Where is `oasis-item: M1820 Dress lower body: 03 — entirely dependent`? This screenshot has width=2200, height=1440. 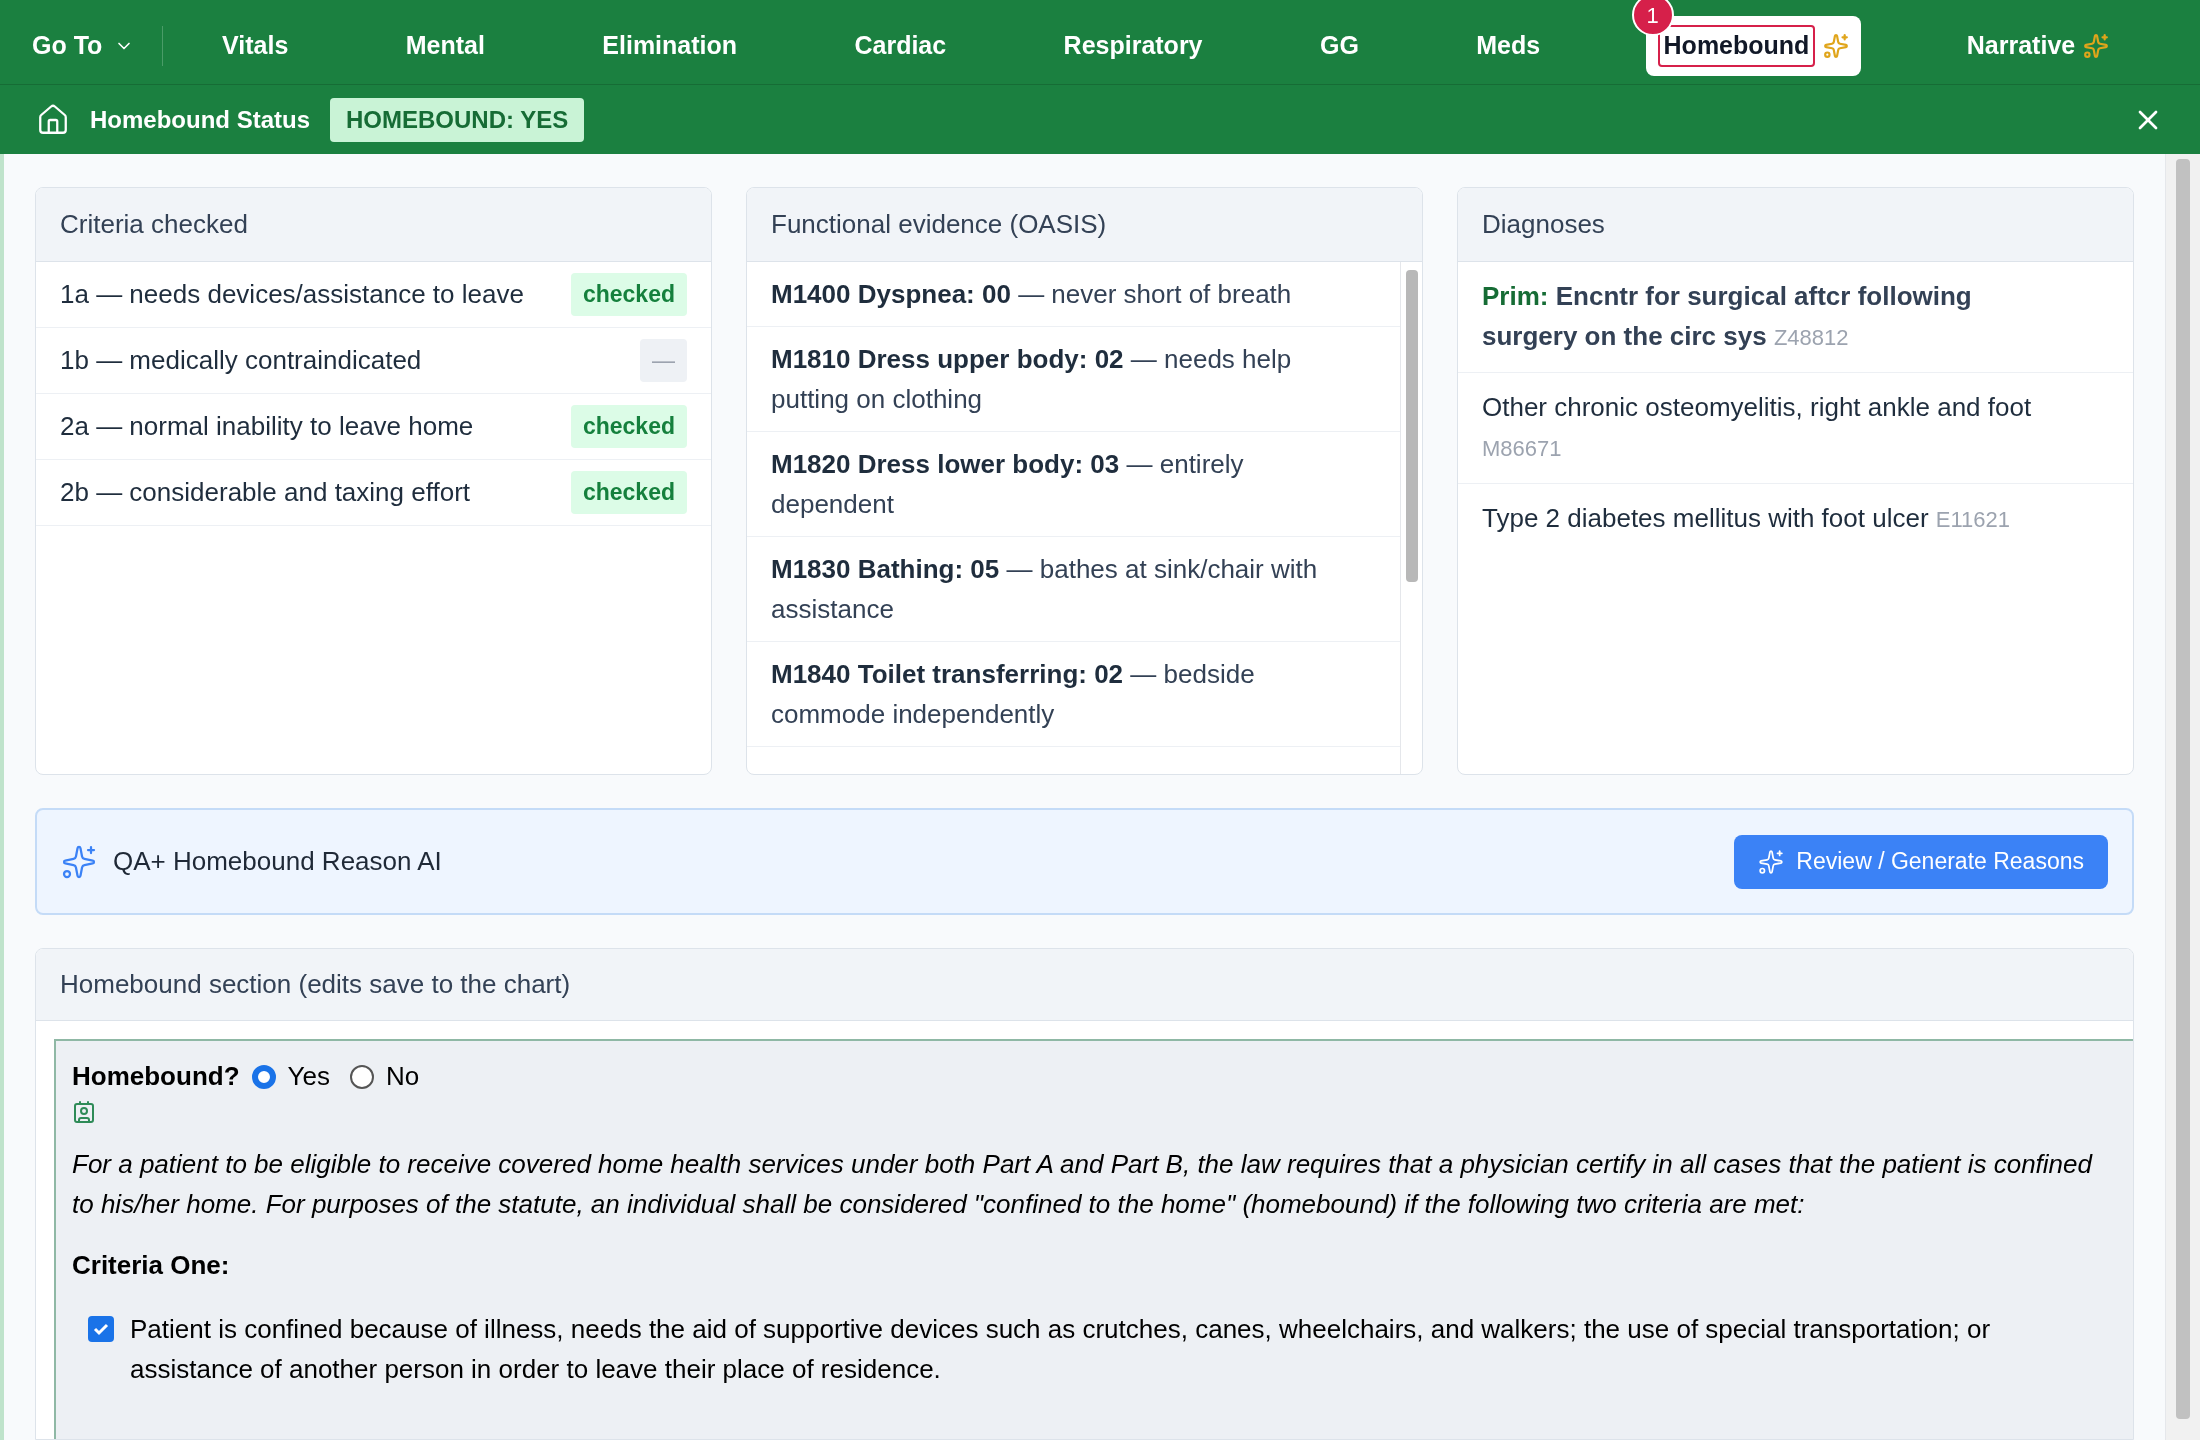
oasis-item: M1820 Dress lower body: 03 — entirely dependent is located at coordinates (1008, 484).